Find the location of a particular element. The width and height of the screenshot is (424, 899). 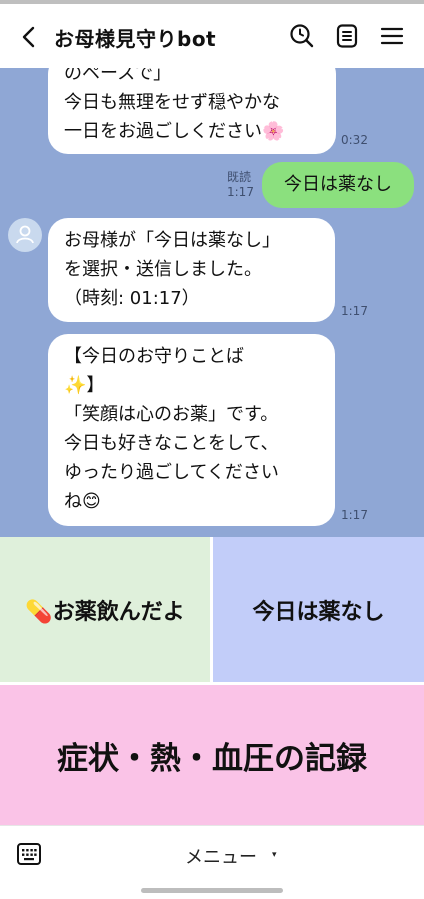

message-line: のペースで」 is located at coordinates (118, 76).